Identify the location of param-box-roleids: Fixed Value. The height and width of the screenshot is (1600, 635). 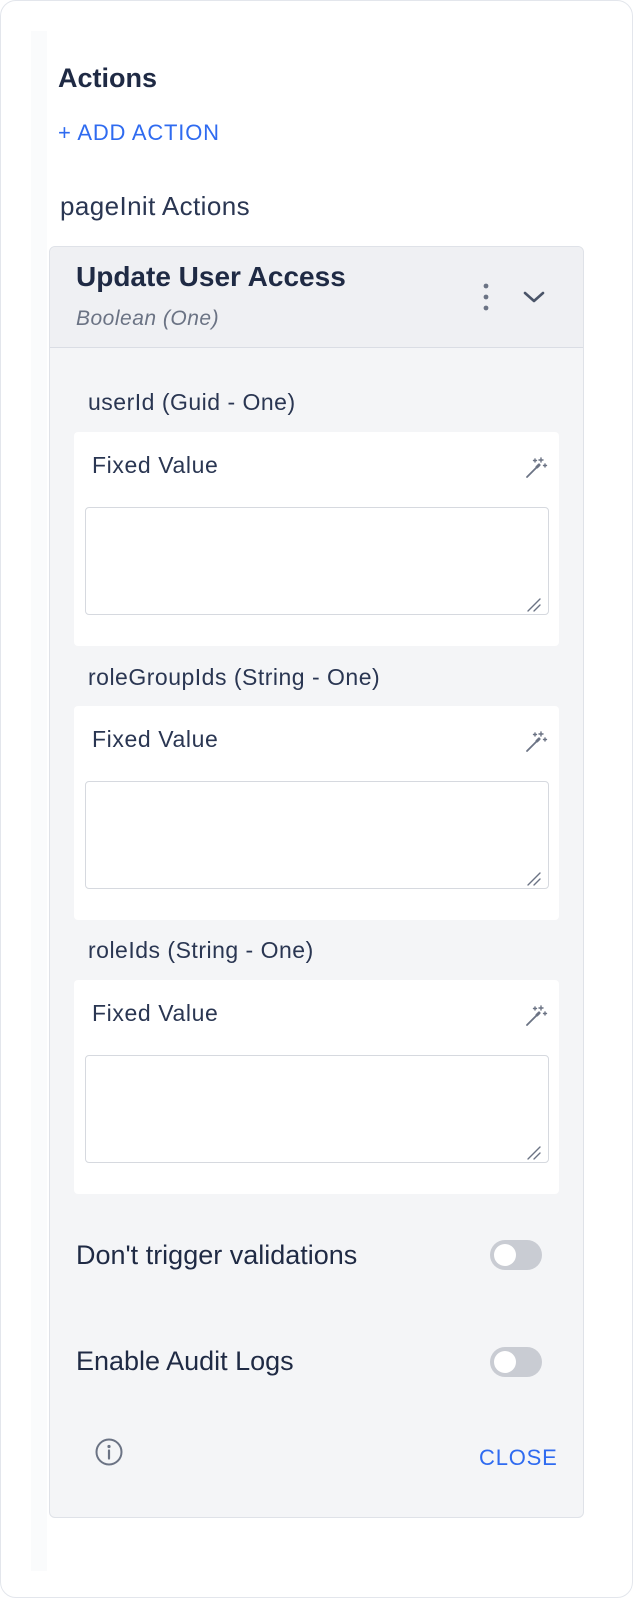
(316, 1087).